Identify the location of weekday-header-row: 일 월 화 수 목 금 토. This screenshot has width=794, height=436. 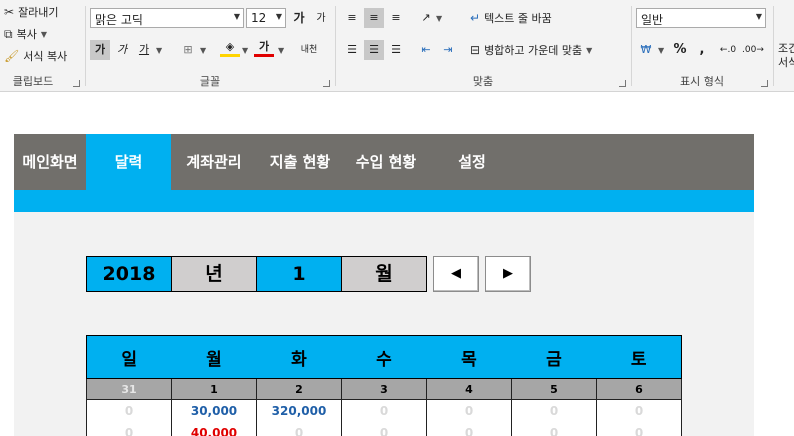
(384, 357).